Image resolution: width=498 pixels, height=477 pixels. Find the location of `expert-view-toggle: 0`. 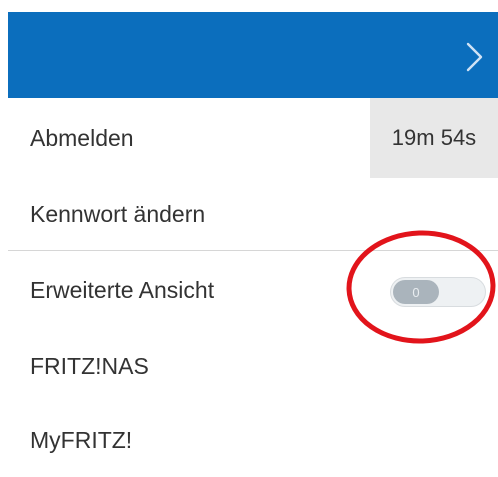

expert-view-toggle: 0 is located at coordinates (438, 292).